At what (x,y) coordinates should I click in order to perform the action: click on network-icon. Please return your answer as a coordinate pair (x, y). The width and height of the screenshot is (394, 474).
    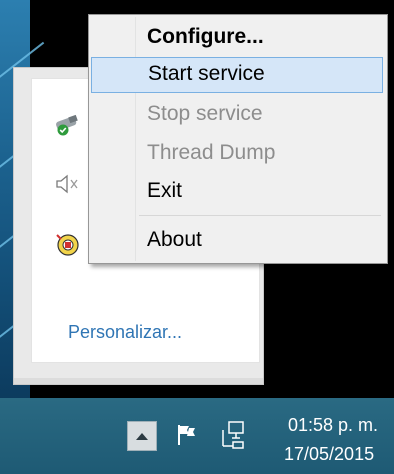
    Looking at the image, I should click on (233, 437).